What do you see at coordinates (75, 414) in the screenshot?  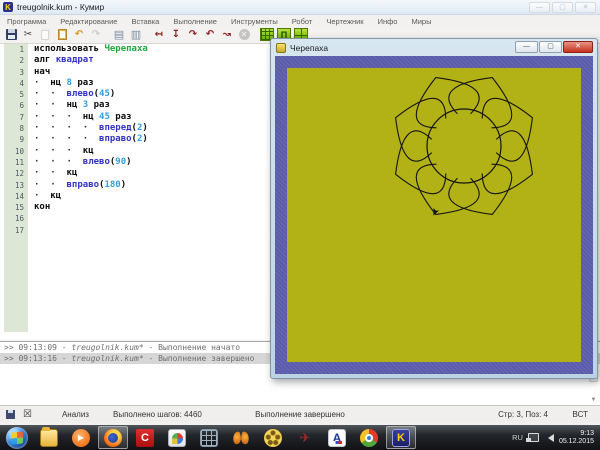 I see `status-analysis: Анализ` at bounding box center [75, 414].